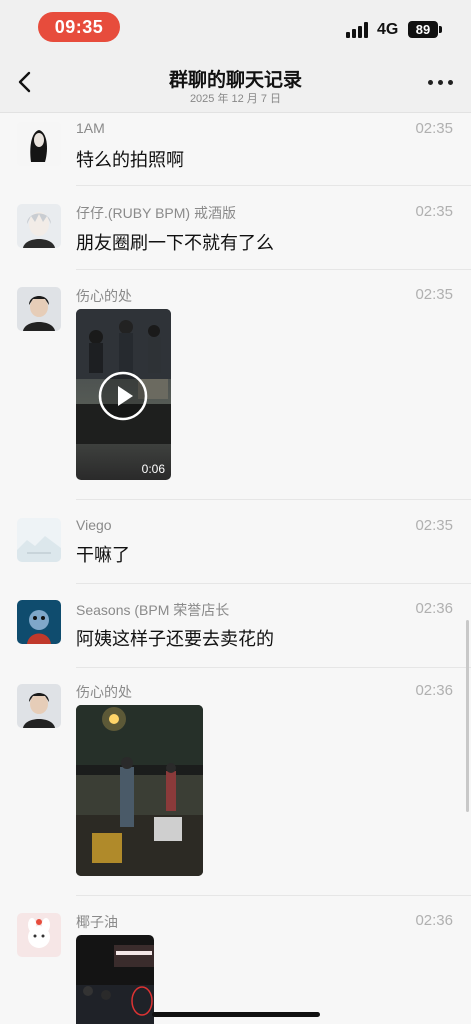 The height and width of the screenshot is (1024, 471). What do you see at coordinates (130, 159) in the screenshot?
I see `message-text: 特么的拍照啊` at bounding box center [130, 159].